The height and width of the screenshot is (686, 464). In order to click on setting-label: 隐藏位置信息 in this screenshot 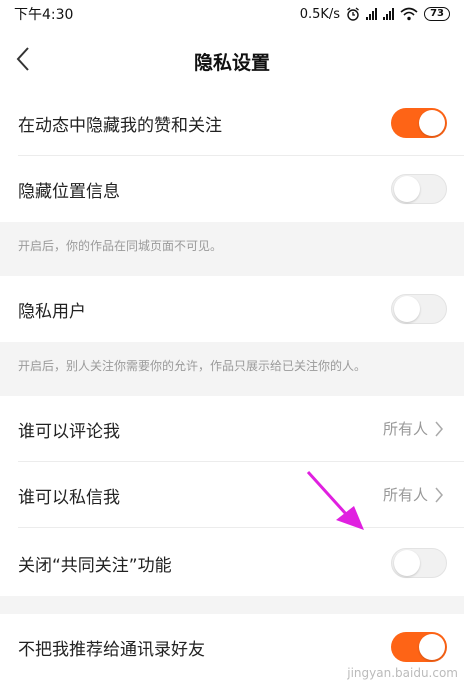, I will do `click(69, 192)`.